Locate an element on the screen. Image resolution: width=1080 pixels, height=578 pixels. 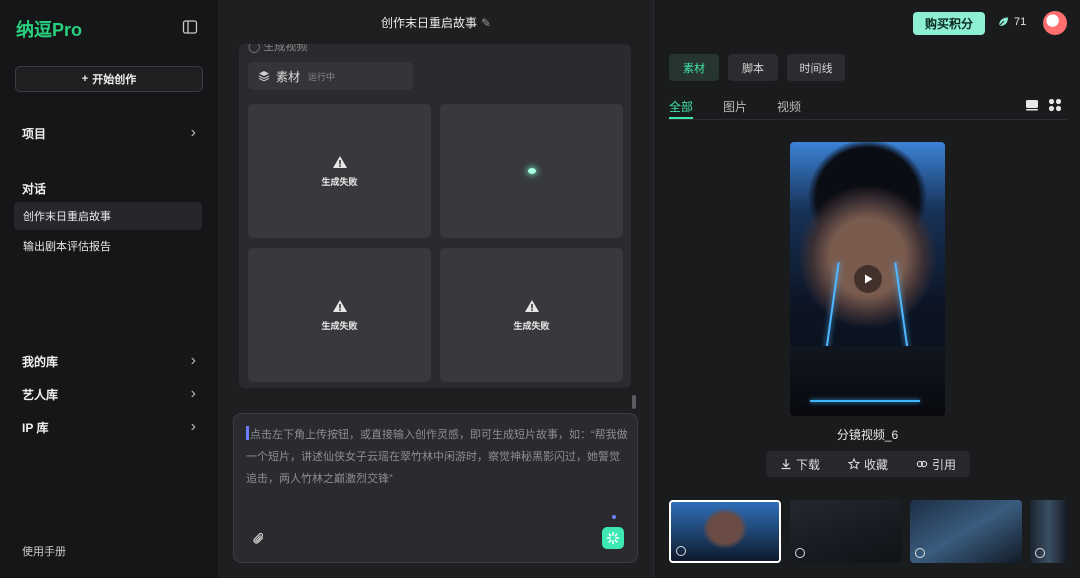
status-dot is located at coordinates (614, 517).